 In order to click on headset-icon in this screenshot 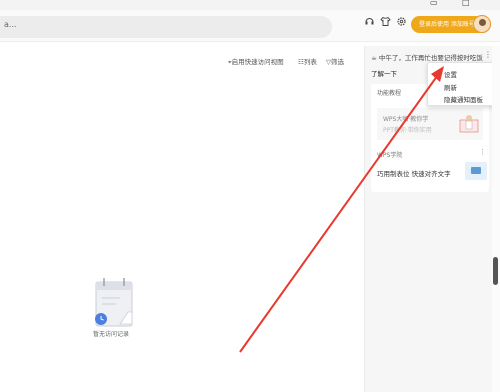, I will do `click(369, 21)`.